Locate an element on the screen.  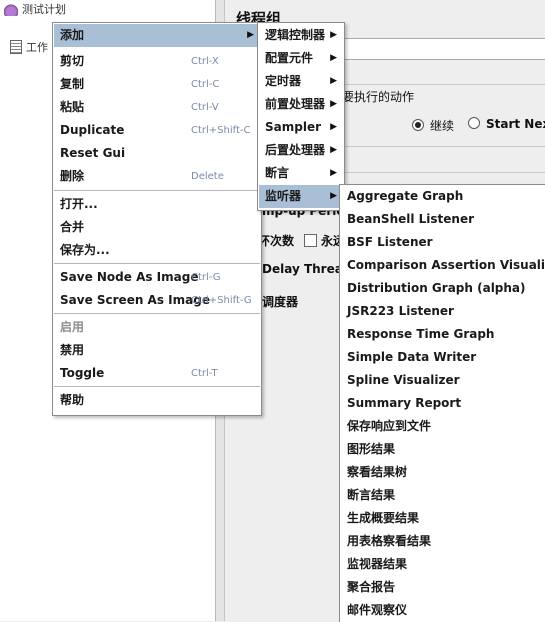
menu-item-label: 监视器结果 is located at coordinates (377, 564).